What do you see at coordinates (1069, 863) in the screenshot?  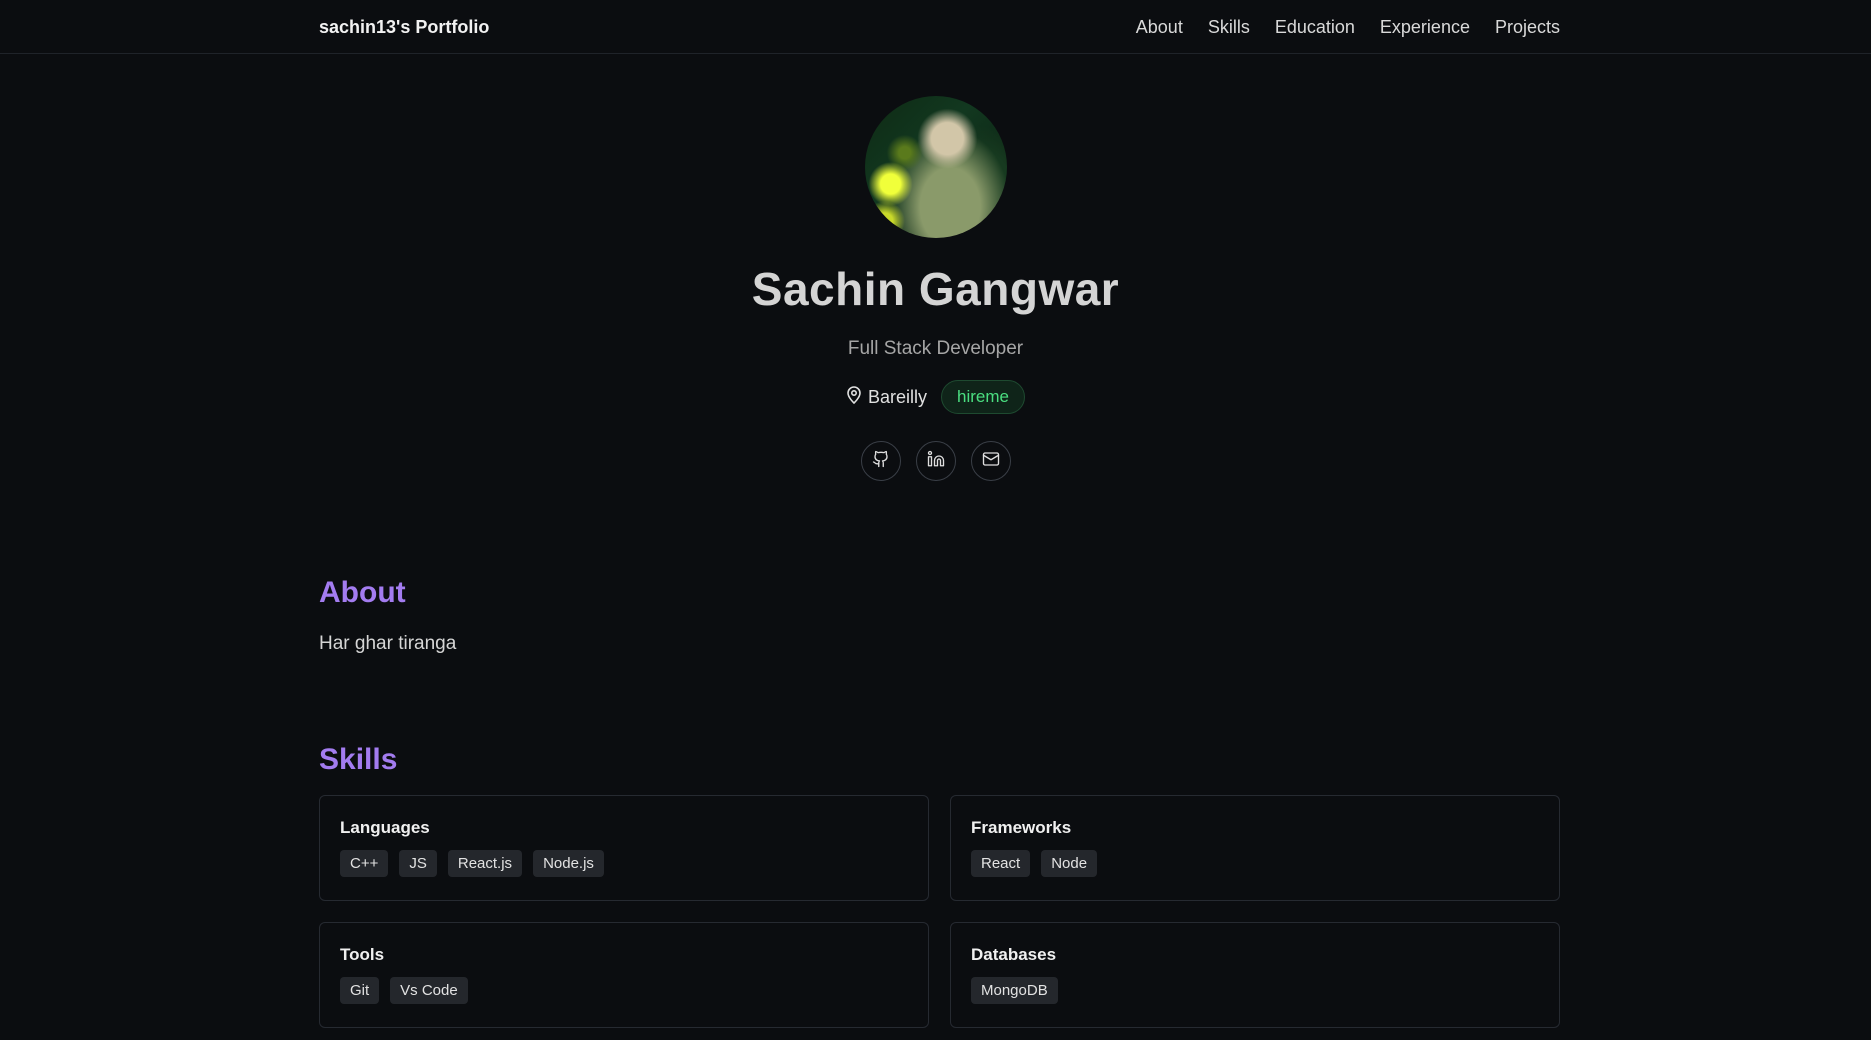 I see `skill-chip: Node` at bounding box center [1069, 863].